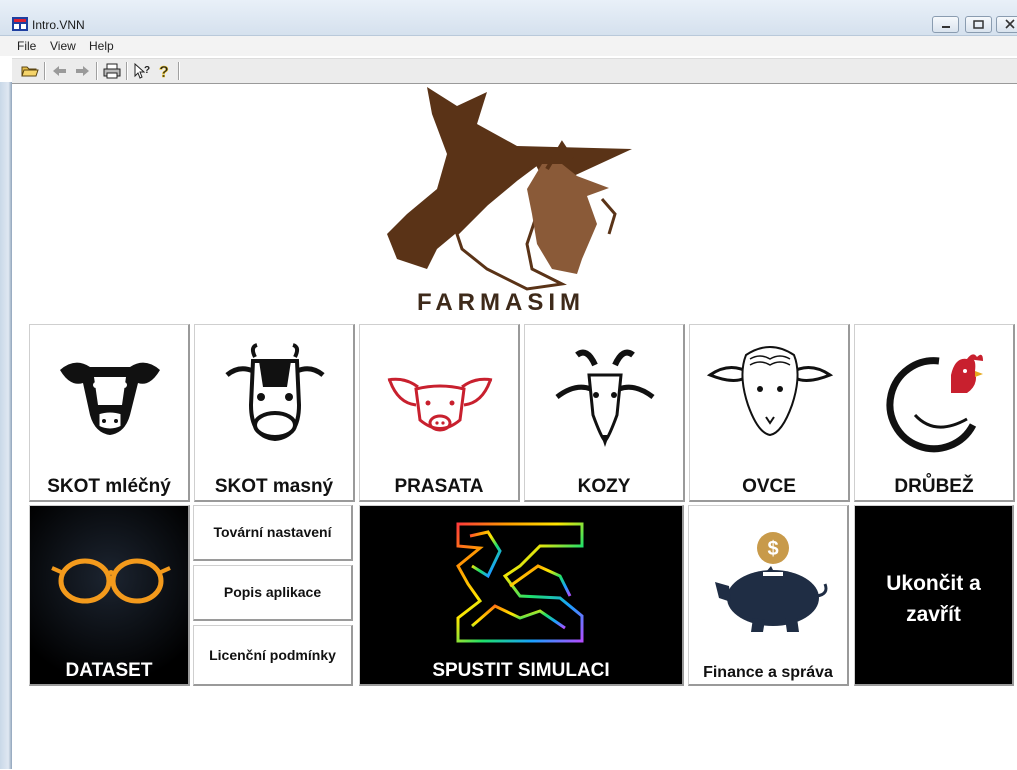  Describe the element at coordinates (112, 71) in the screenshot. I see `print-icon` at that location.